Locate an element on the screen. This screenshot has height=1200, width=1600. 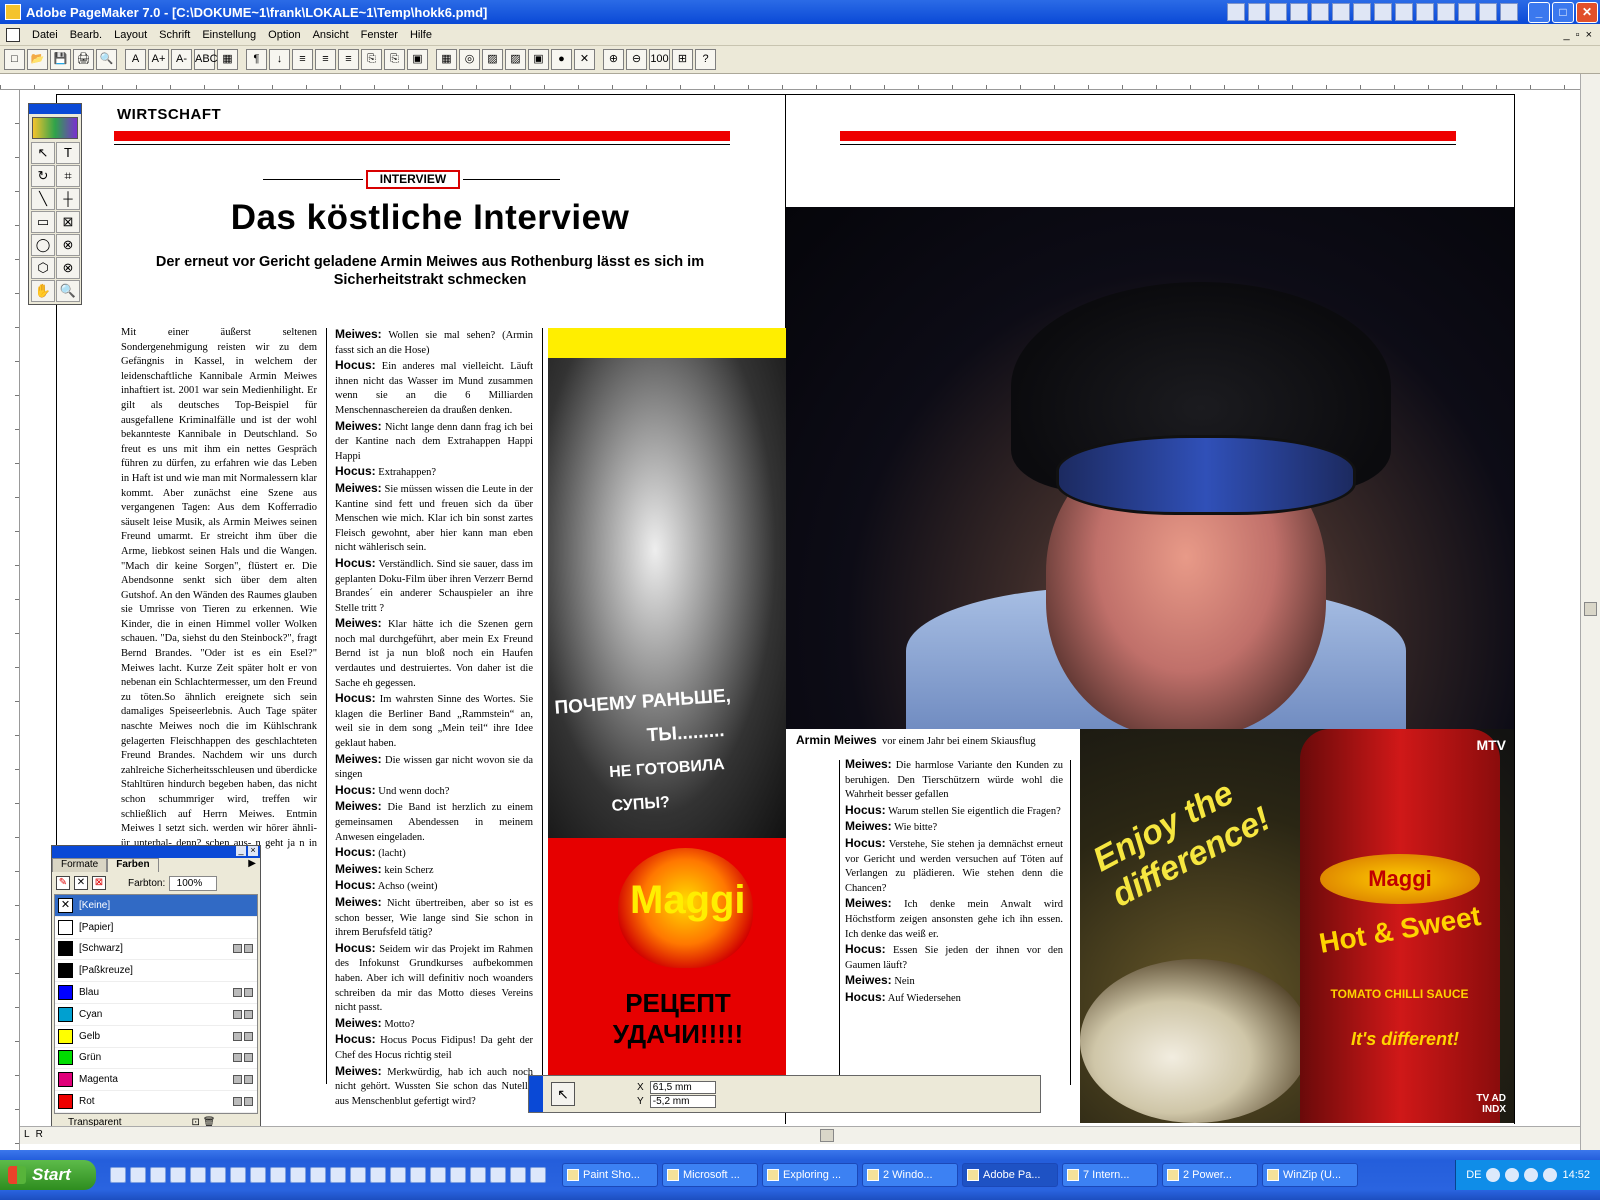
horizontal-ruler is located at coordinates (800, 82).